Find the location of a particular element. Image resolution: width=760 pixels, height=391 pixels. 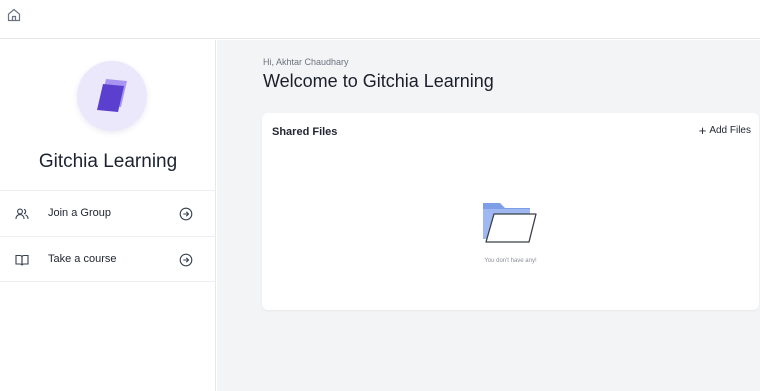

empty-state-message: You don't have any! is located at coordinates (510, 261).